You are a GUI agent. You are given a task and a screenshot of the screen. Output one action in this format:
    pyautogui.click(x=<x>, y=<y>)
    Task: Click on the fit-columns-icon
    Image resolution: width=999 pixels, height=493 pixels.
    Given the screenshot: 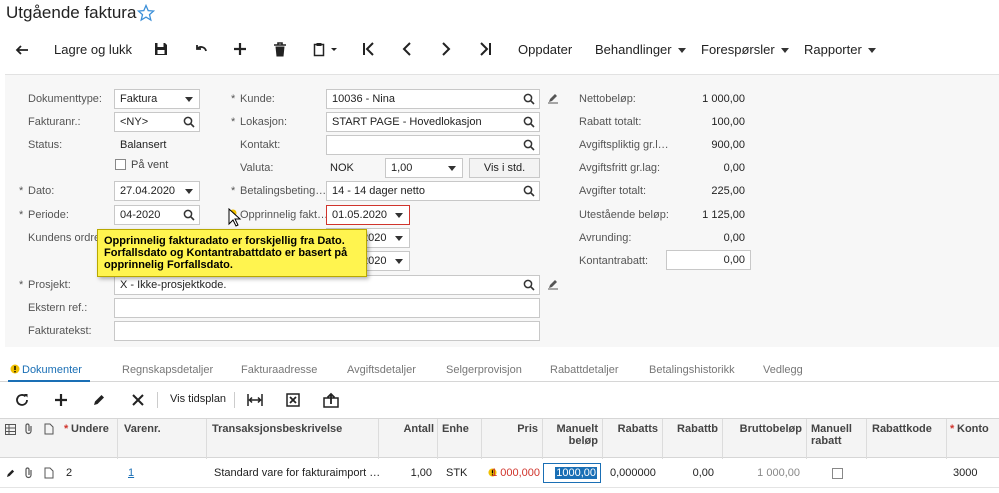 What is the action you would take?
    pyautogui.click(x=255, y=400)
    